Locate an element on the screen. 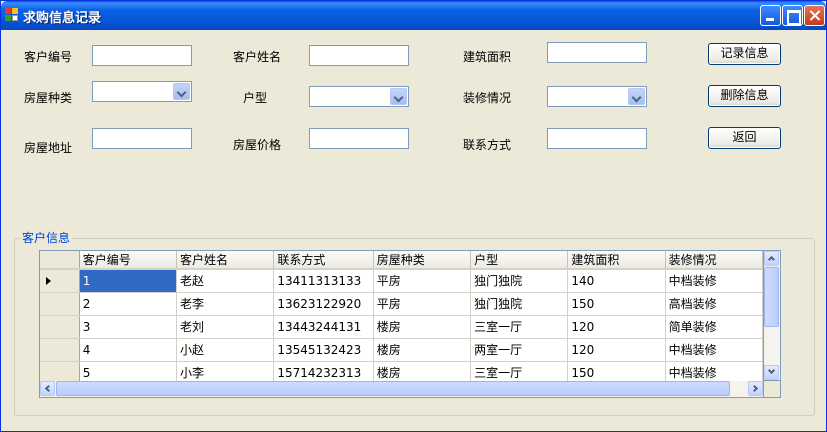 The height and width of the screenshot is (432, 827). chevron-left-icon is located at coordinates (48, 388).